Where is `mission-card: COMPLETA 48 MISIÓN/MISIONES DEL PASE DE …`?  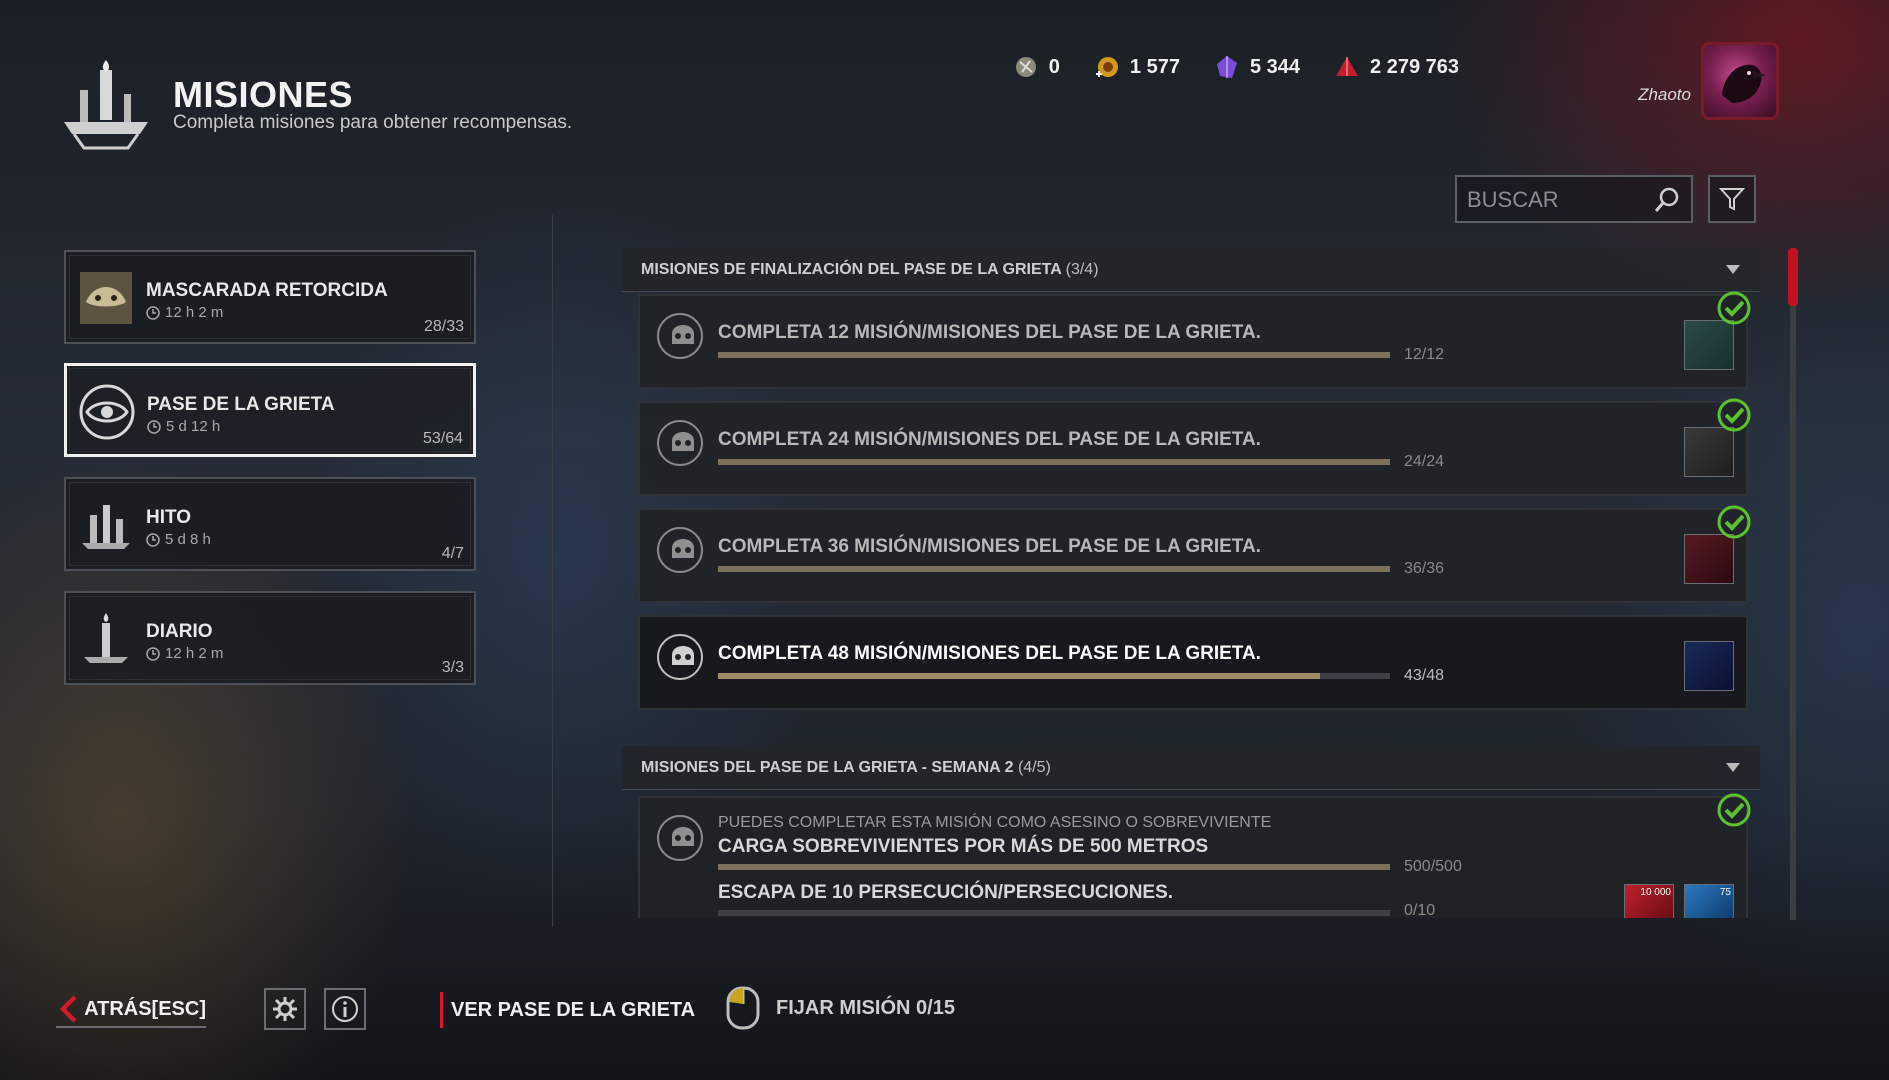
mission-card: COMPLETA 48 MISIÓN/MISIONES DEL PASE DE … is located at coordinates (1193, 662).